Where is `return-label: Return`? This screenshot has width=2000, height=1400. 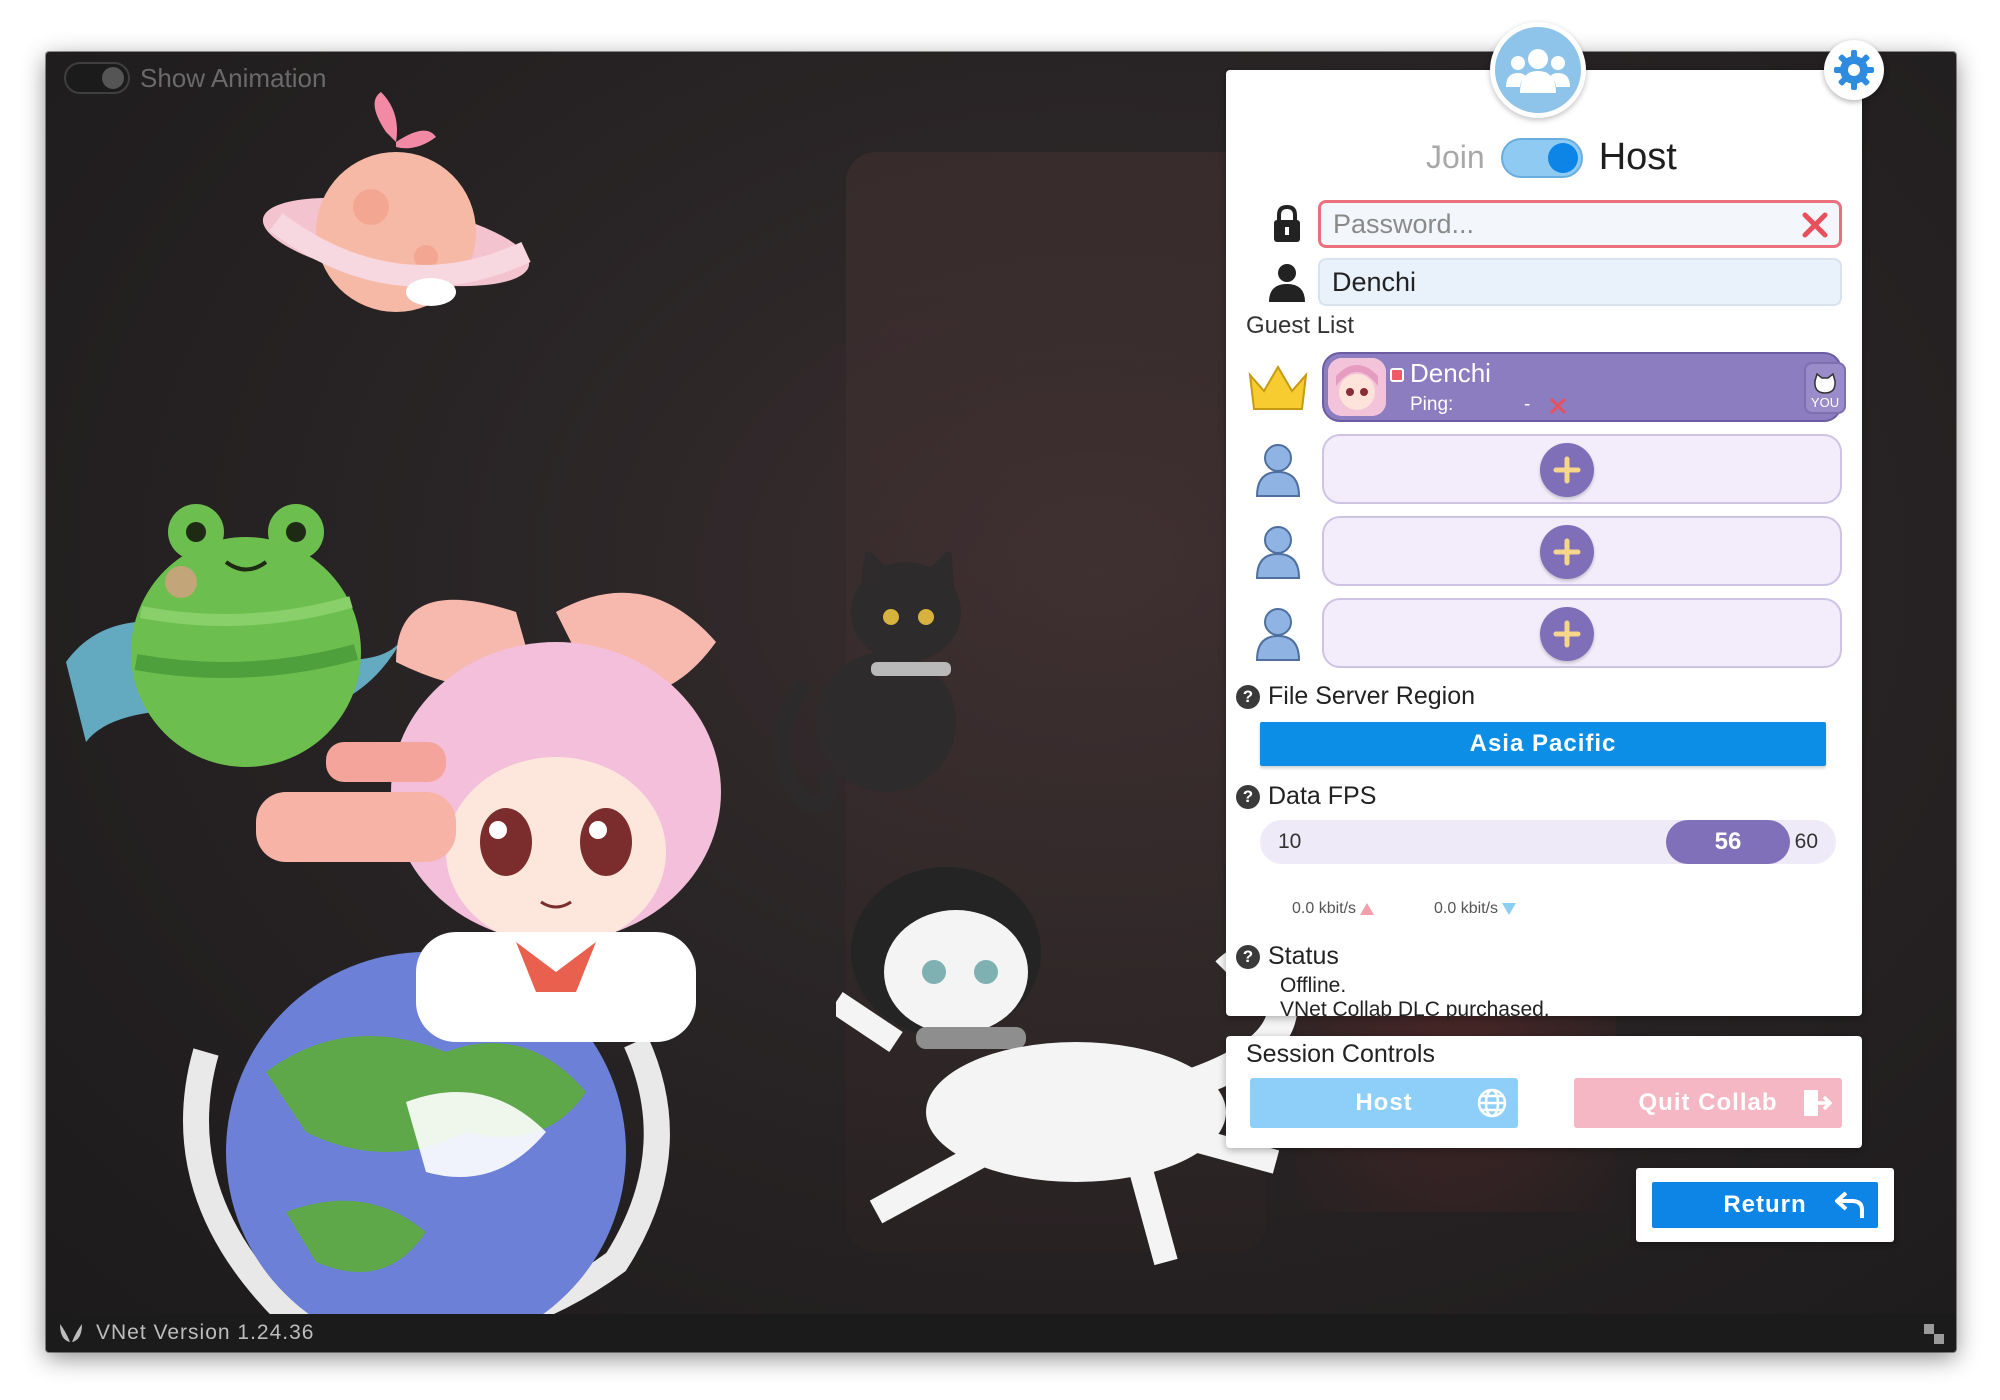
return-label: Return is located at coordinates (1765, 1204).